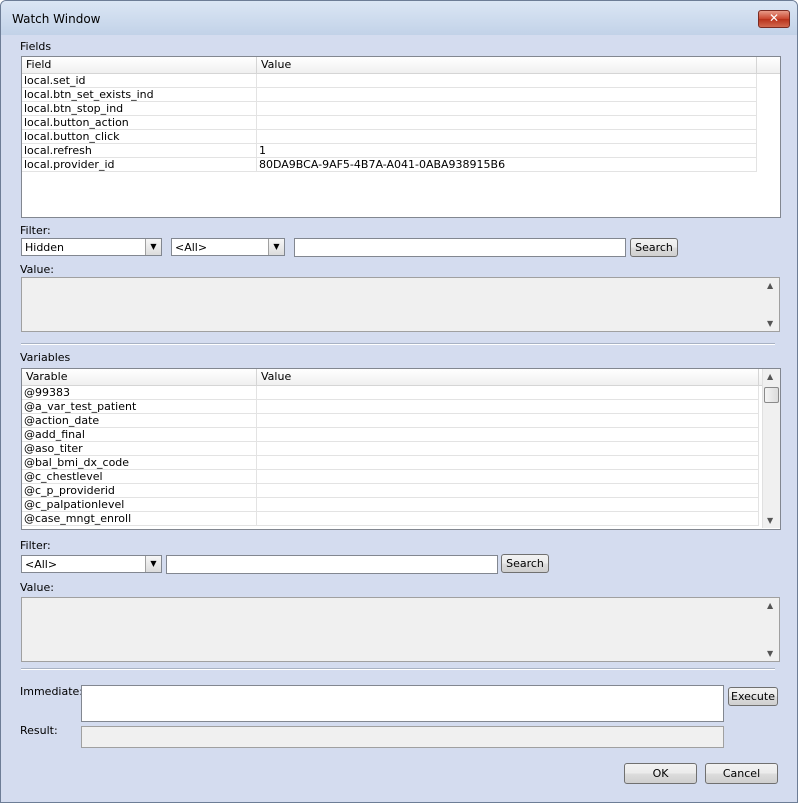 Image resolution: width=798 pixels, height=803 pixels. Describe the element at coordinates (91, 247) in the screenshot. I see `fields-filter-visibility-select: Hidden ▼` at that location.